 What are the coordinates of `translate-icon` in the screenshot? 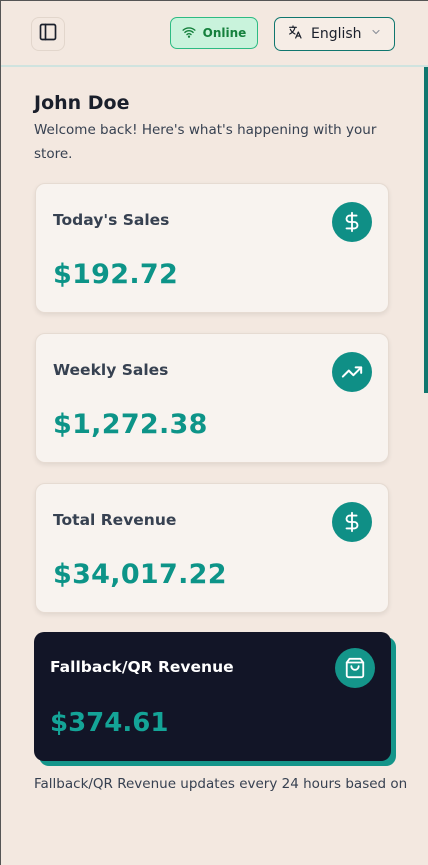 It's located at (295, 34).